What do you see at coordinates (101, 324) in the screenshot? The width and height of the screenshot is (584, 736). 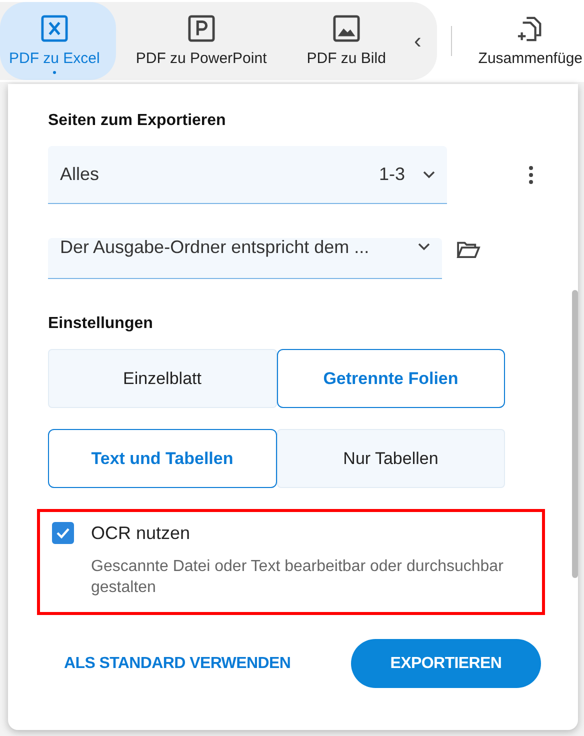 I see `section-label: Einstellungen` at bounding box center [101, 324].